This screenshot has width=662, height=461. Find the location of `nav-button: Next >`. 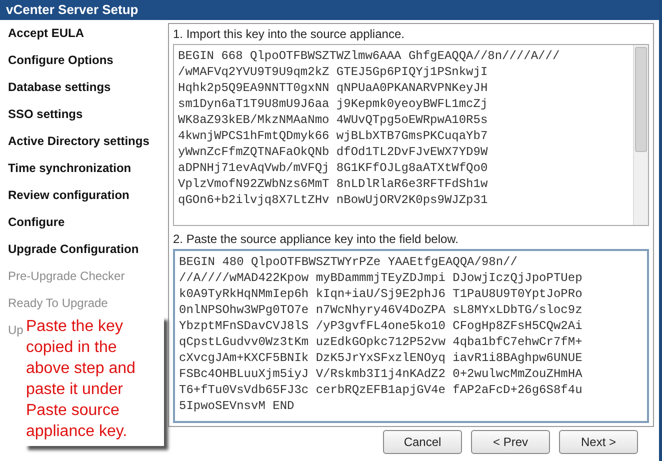

nav-button: Next > is located at coordinates (598, 442).